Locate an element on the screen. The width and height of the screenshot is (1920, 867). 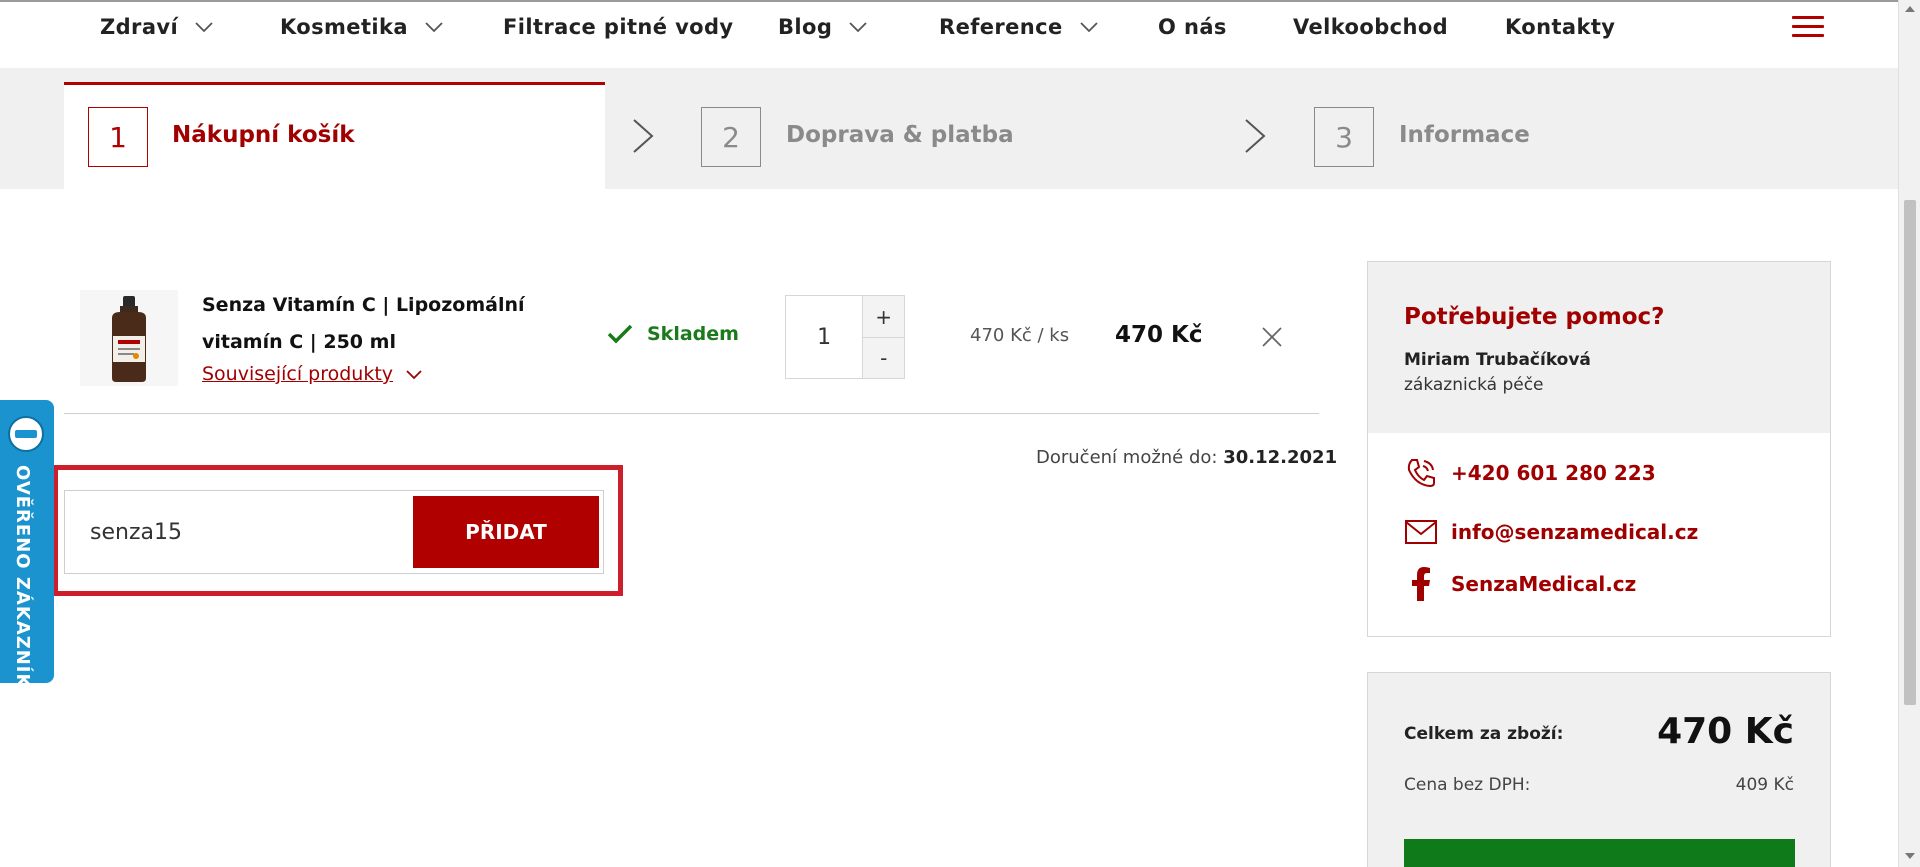
checkmark-icon is located at coordinates (620, 334).